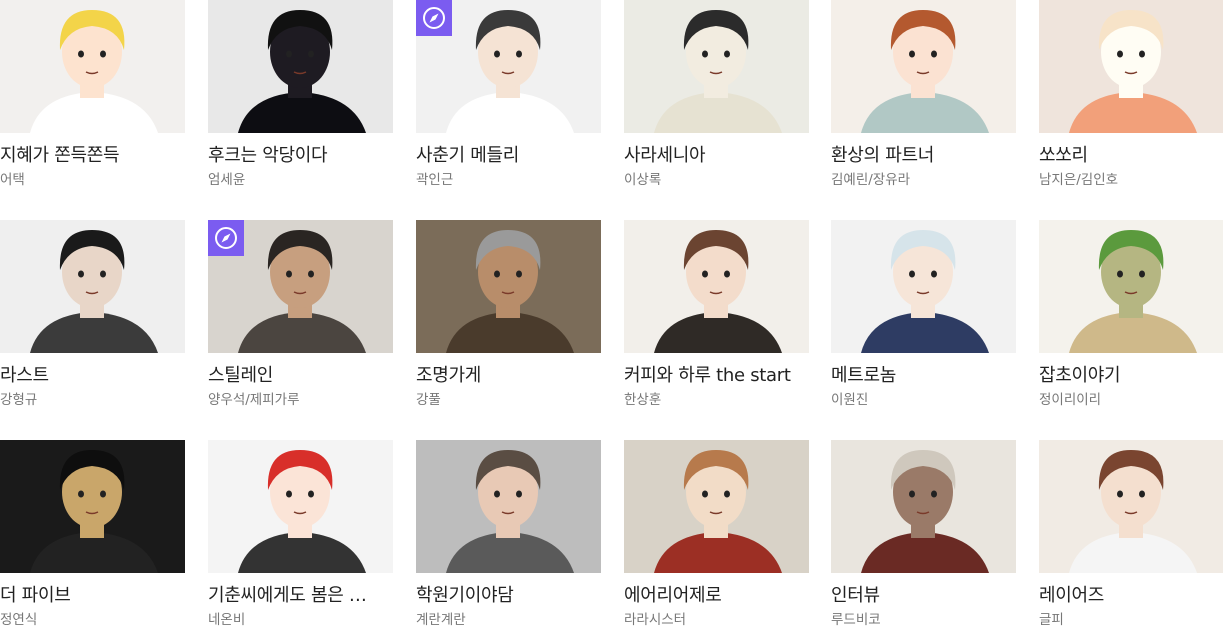 The height and width of the screenshot is (637, 1223). I want to click on webtoon-title: 잡초이야기, so click(1129, 376).